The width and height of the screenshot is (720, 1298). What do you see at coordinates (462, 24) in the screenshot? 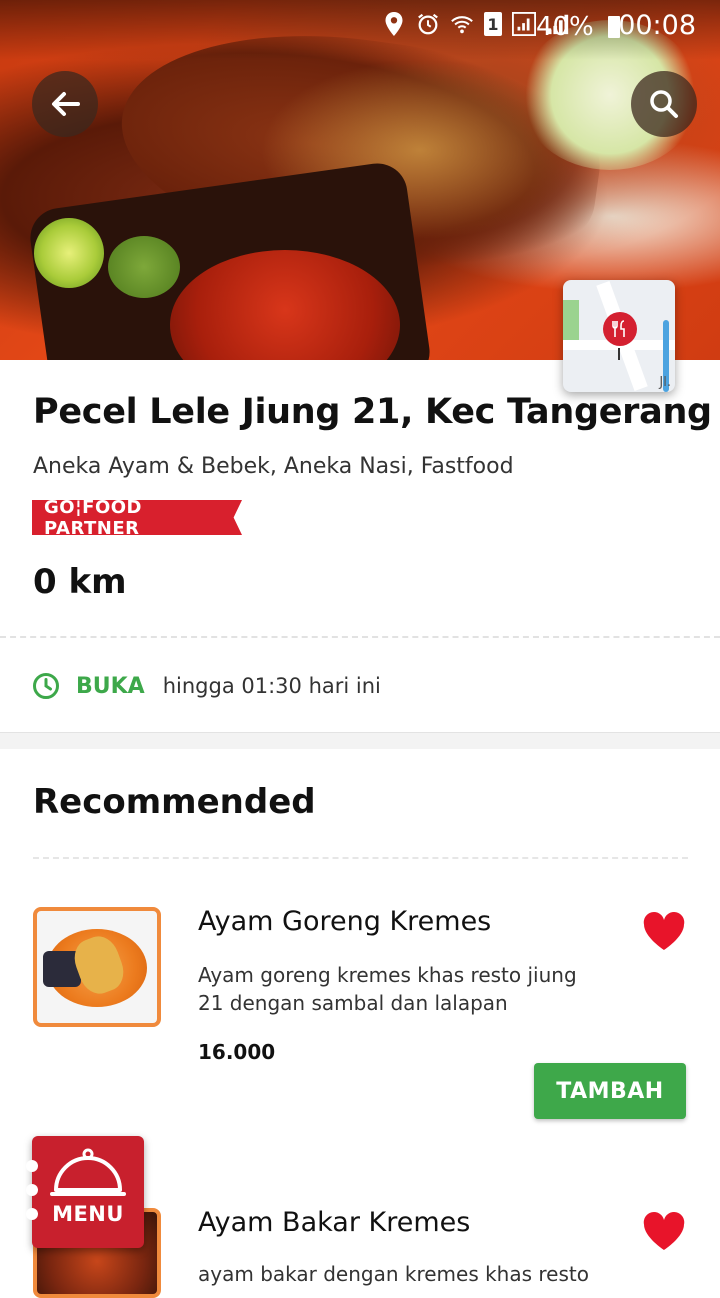
I see `wifi-icon` at bounding box center [462, 24].